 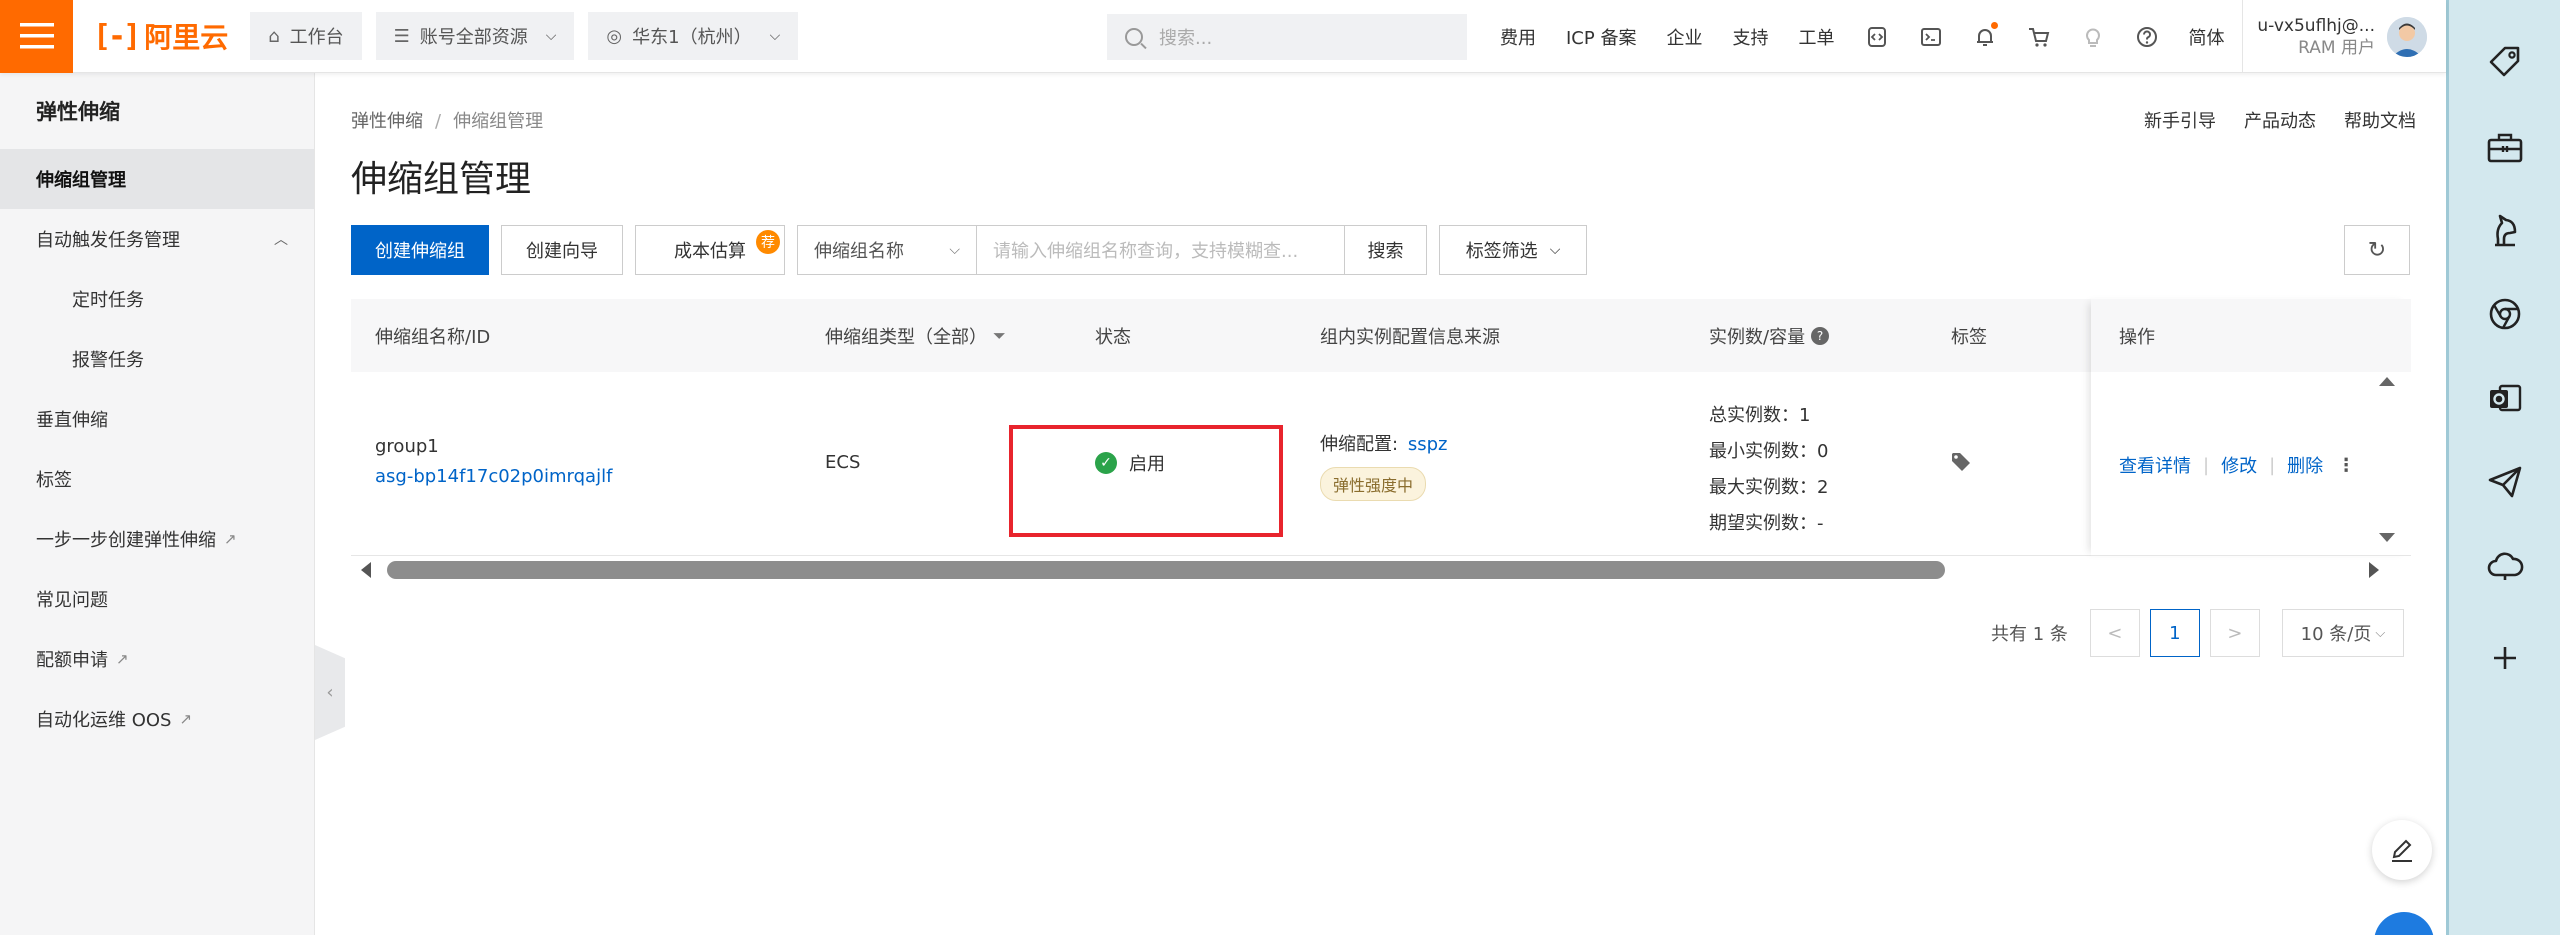 What do you see at coordinates (1386, 250) in the screenshot?
I see `search-button: 搜索` at bounding box center [1386, 250].